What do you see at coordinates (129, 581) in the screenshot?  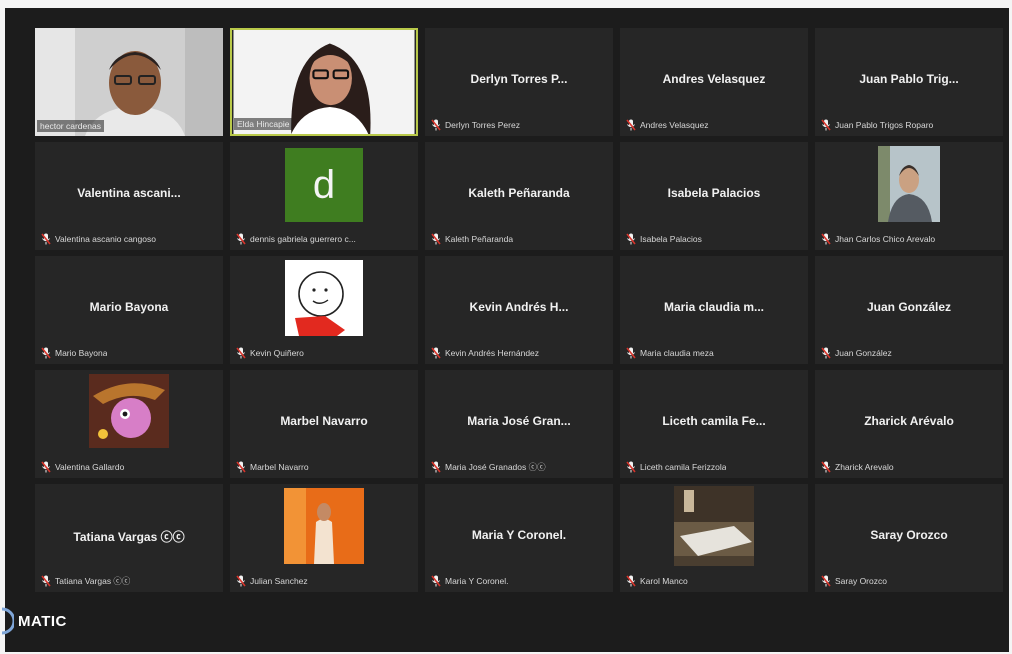 I see `participant-footer: Tatiana Vargas ⓒⓒ` at bounding box center [129, 581].